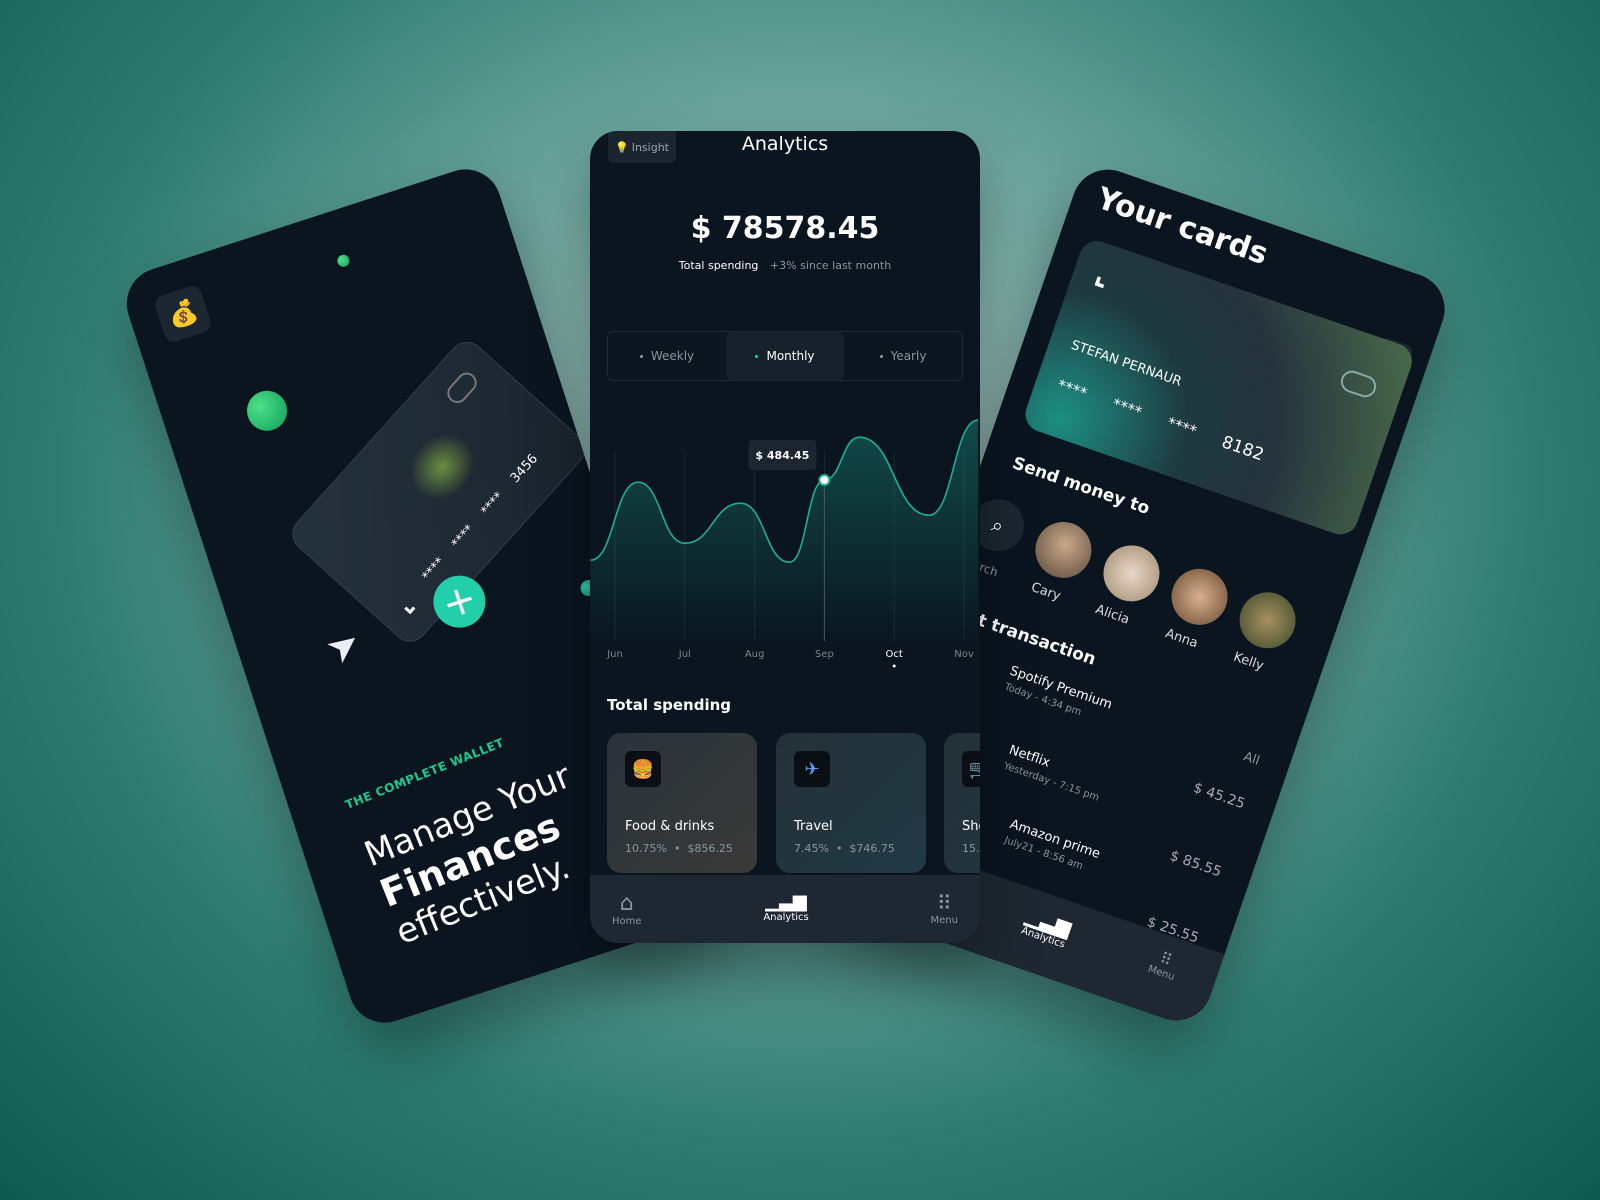  Describe the element at coordinates (1052, 846) in the screenshot. I see `transaction-row: Amazon prime July21 - 8:56 am` at that location.